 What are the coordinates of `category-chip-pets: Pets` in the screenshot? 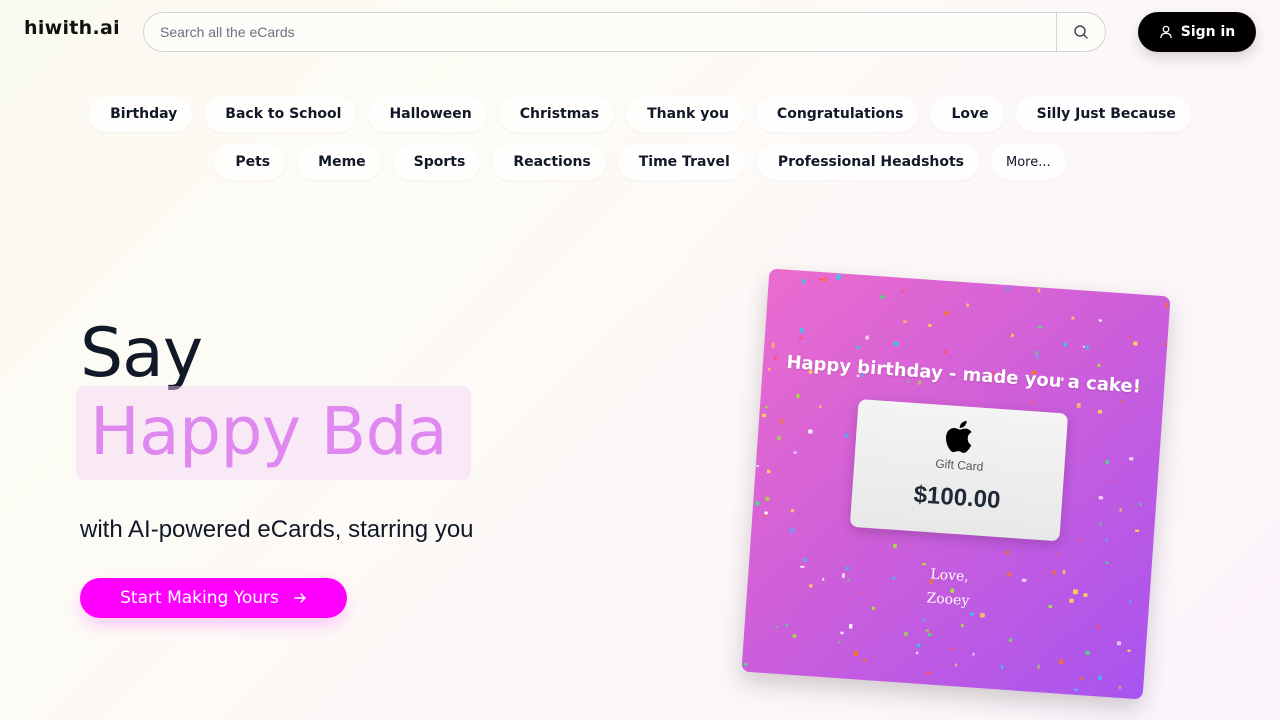 It's located at (250, 162).